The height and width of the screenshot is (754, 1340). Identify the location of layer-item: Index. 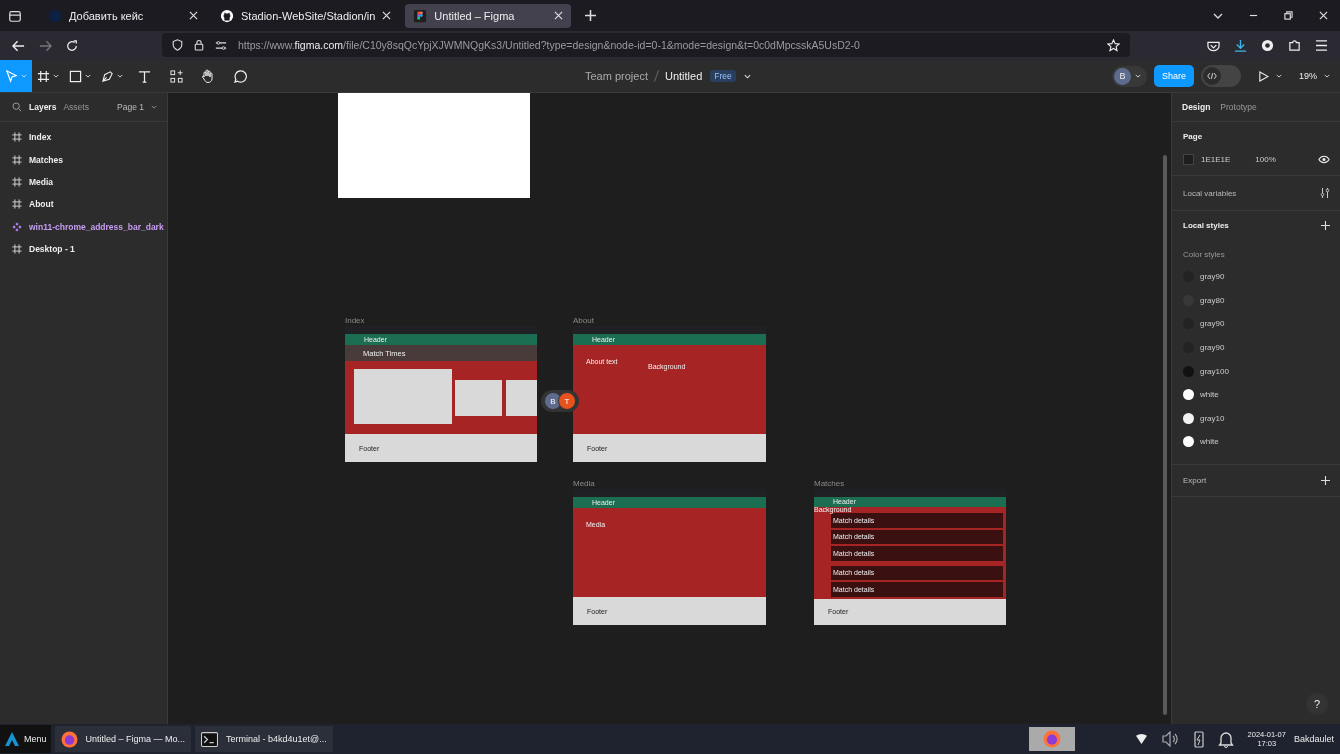
(40, 137).